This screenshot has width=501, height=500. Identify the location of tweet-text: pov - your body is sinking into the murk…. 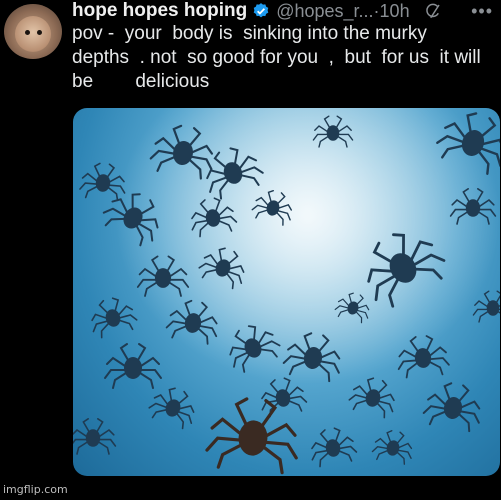
(276, 57).